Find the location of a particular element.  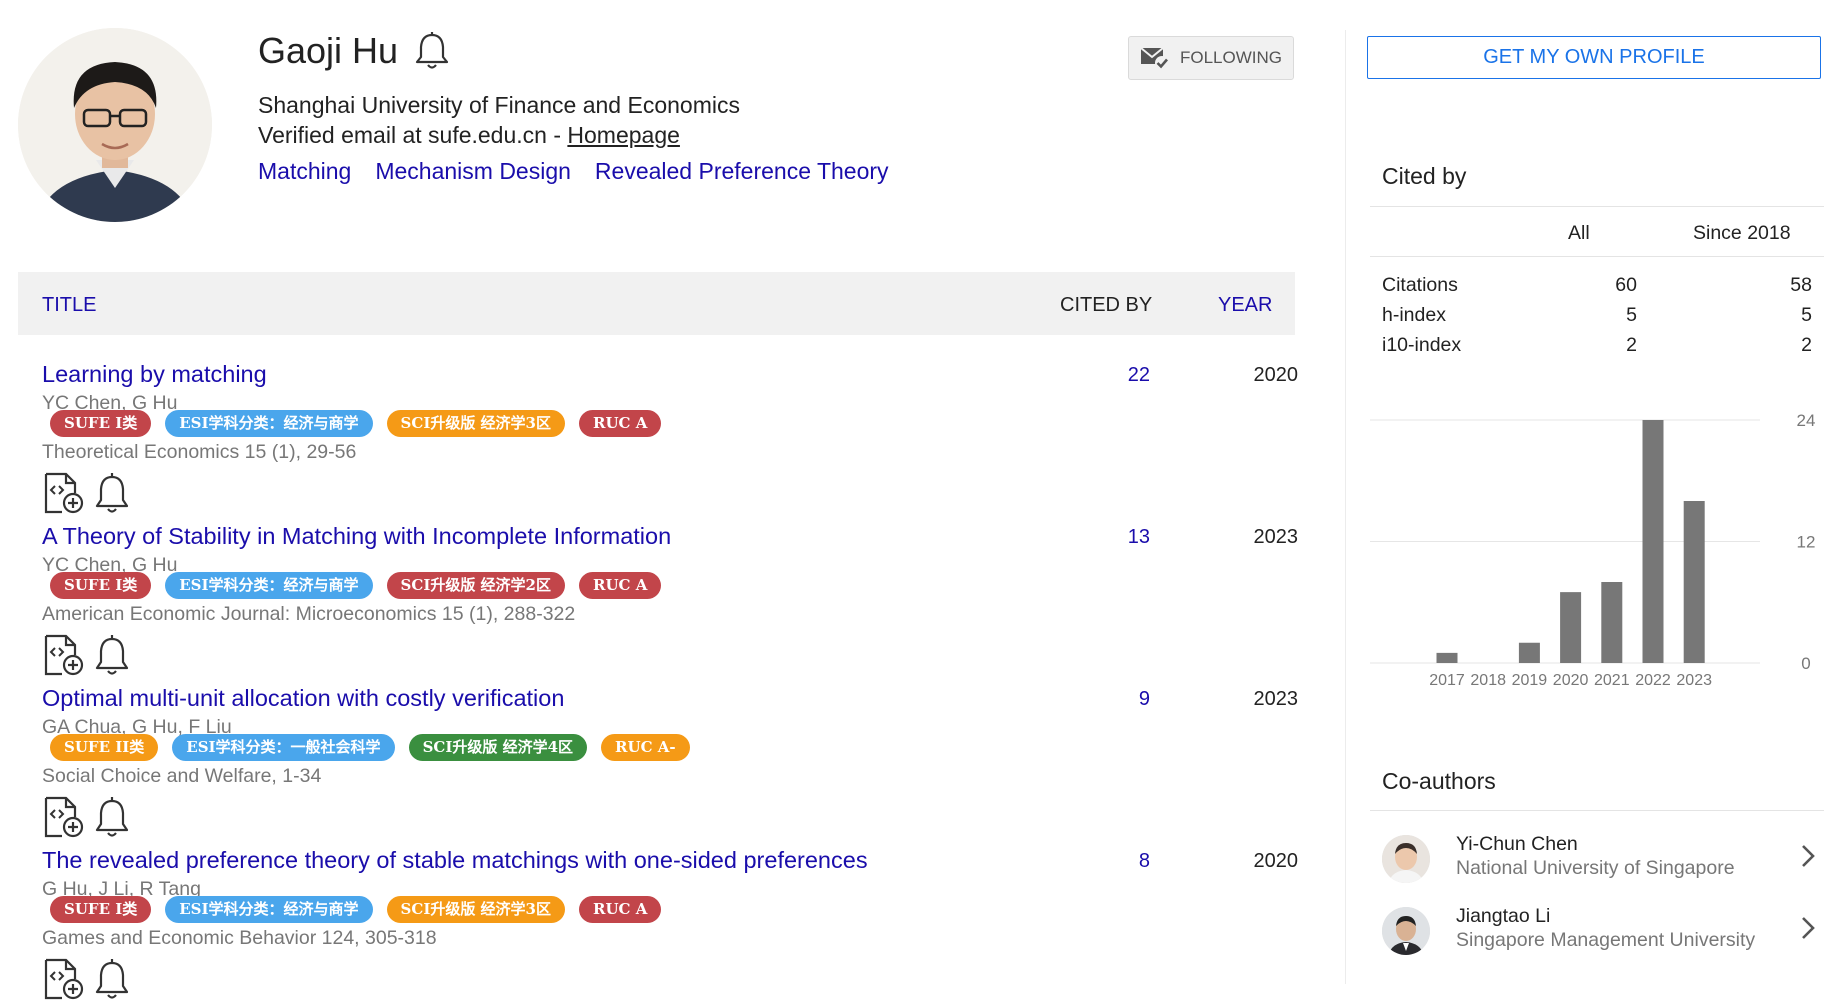

x-tick-label: 2023 is located at coordinates (1694, 680).